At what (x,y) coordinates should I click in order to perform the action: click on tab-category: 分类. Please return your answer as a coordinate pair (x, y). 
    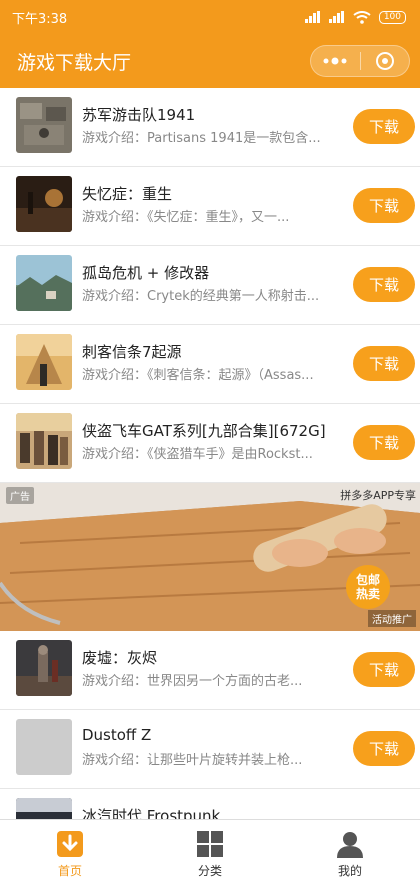
    Looking at the image, I should click on (210, 853).